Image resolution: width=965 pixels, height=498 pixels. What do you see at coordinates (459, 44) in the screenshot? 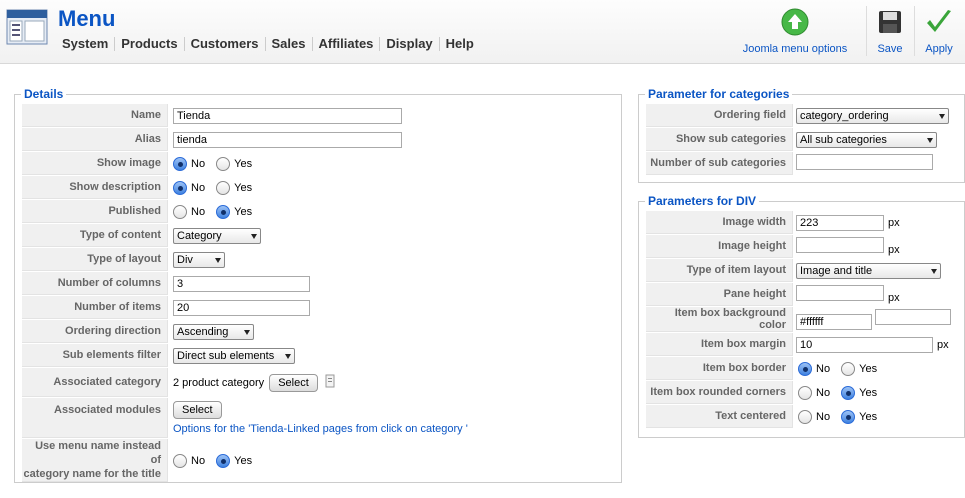
I see `nav-help: Help` at bounding box center [459, 44].